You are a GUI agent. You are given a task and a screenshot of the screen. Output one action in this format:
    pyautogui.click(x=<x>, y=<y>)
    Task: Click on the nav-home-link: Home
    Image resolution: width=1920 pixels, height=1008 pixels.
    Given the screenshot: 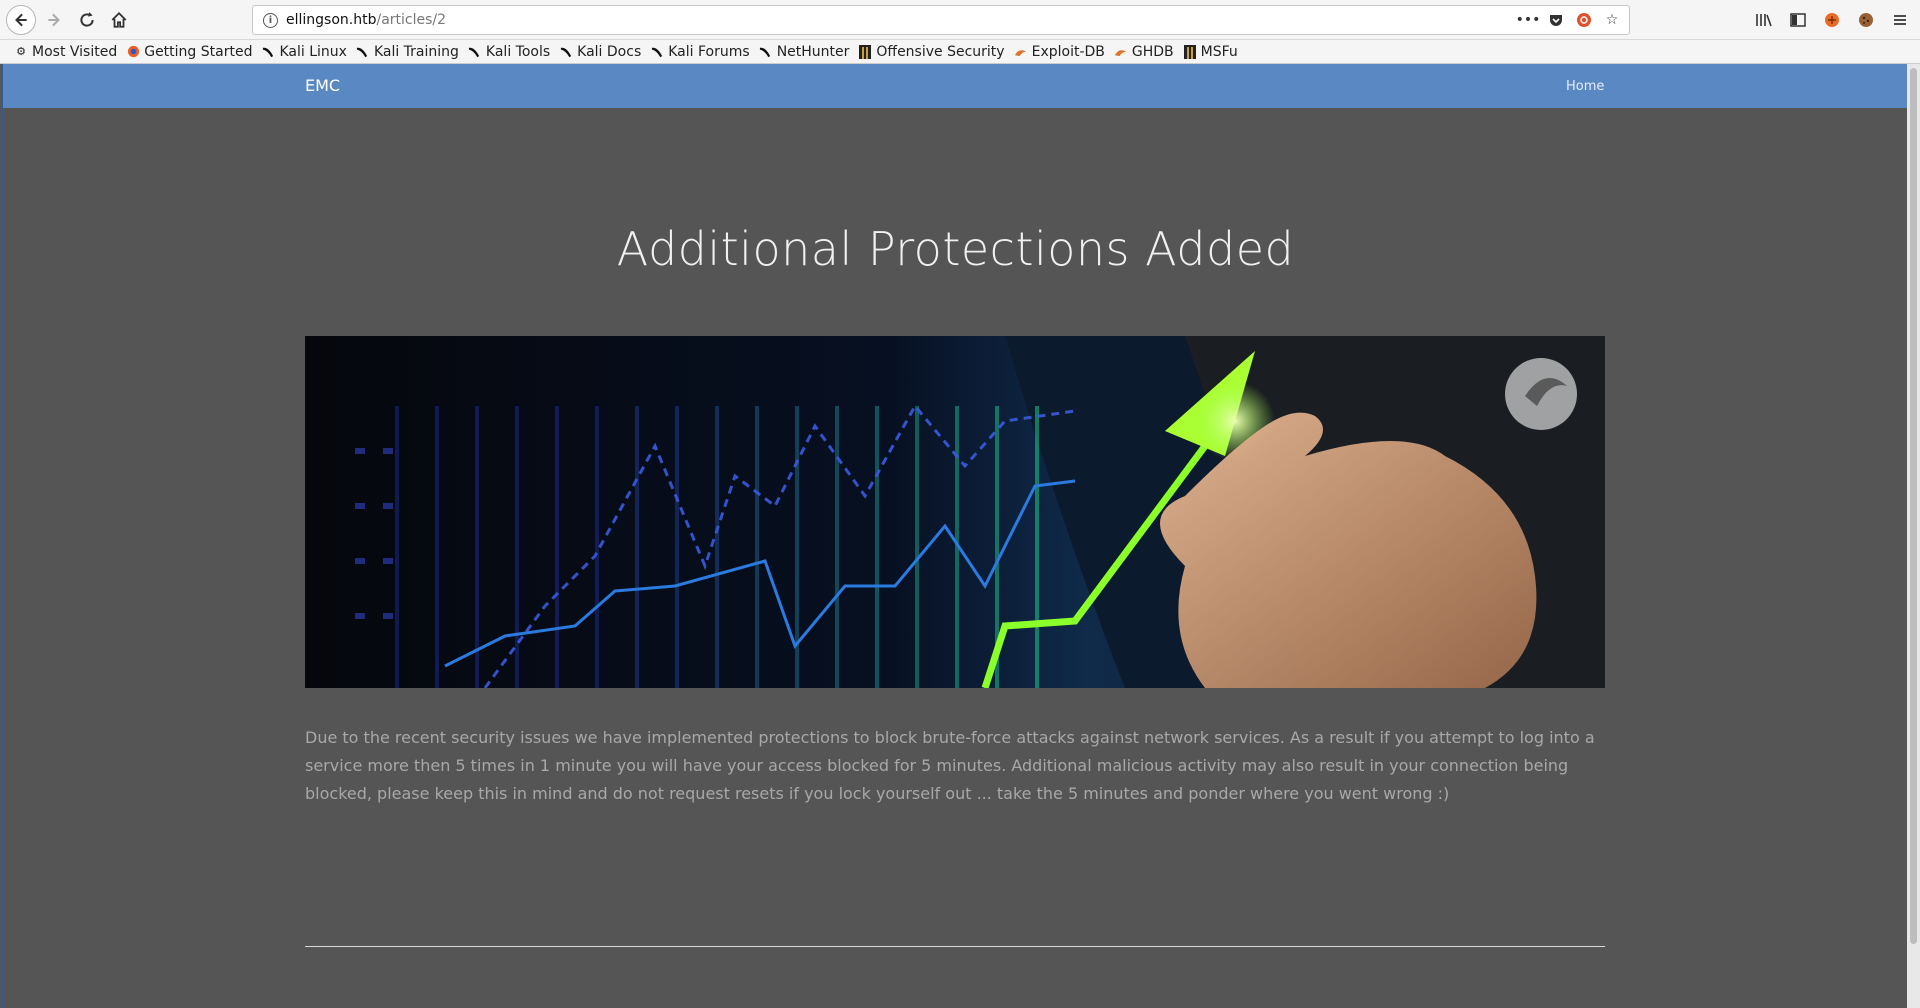 What is the action you would take?
    pyautogui.click(x=1585, y=86)
    